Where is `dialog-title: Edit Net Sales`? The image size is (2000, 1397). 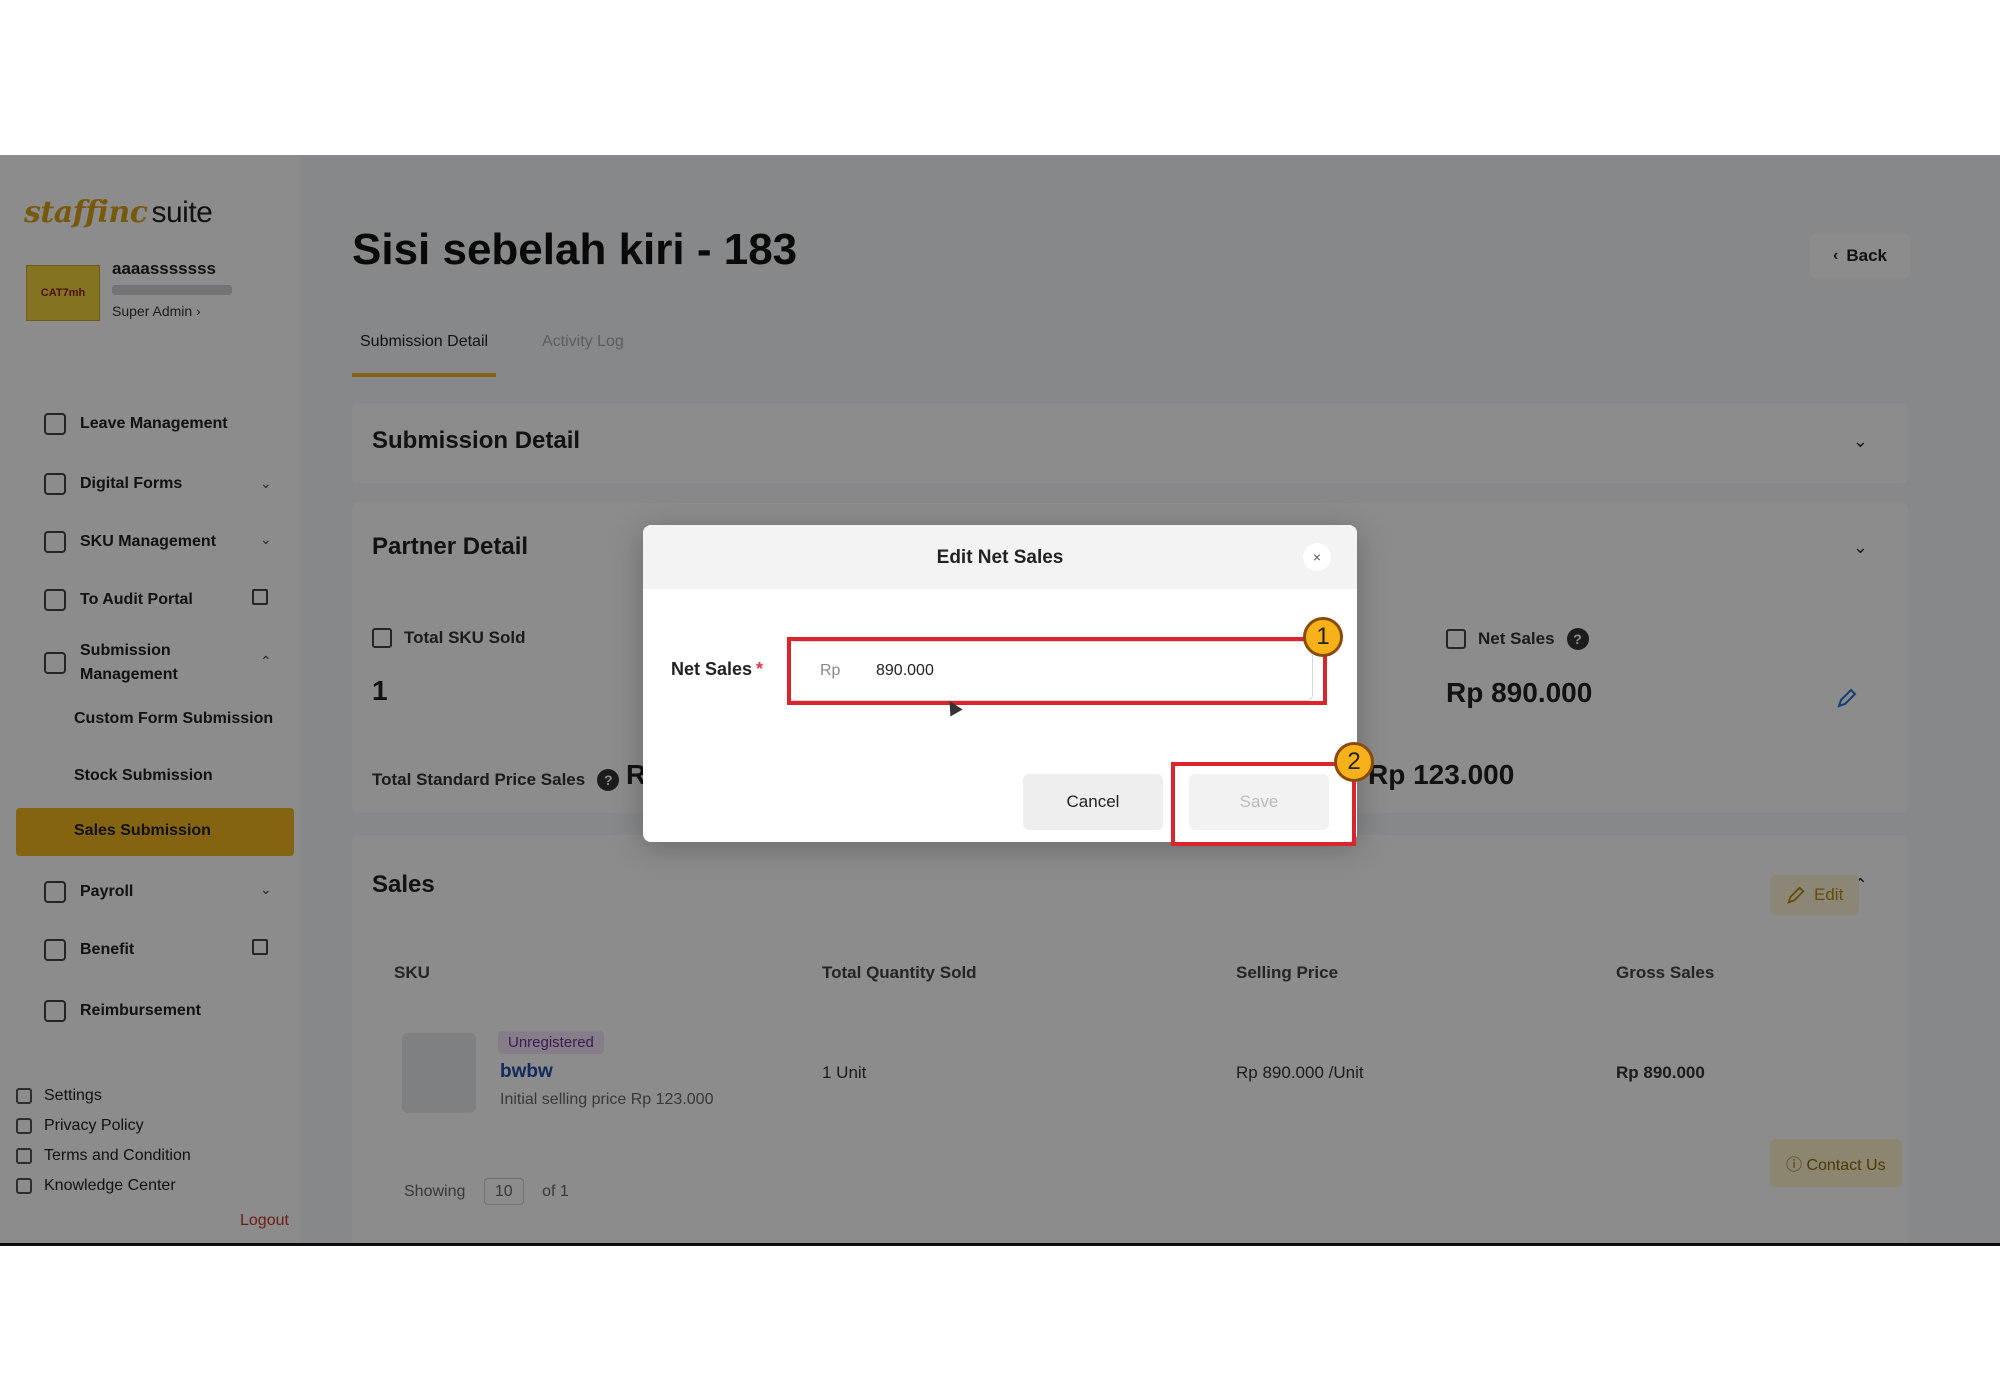
dialog-title: Edit Net Sales is located at coordinates (1000, 557).